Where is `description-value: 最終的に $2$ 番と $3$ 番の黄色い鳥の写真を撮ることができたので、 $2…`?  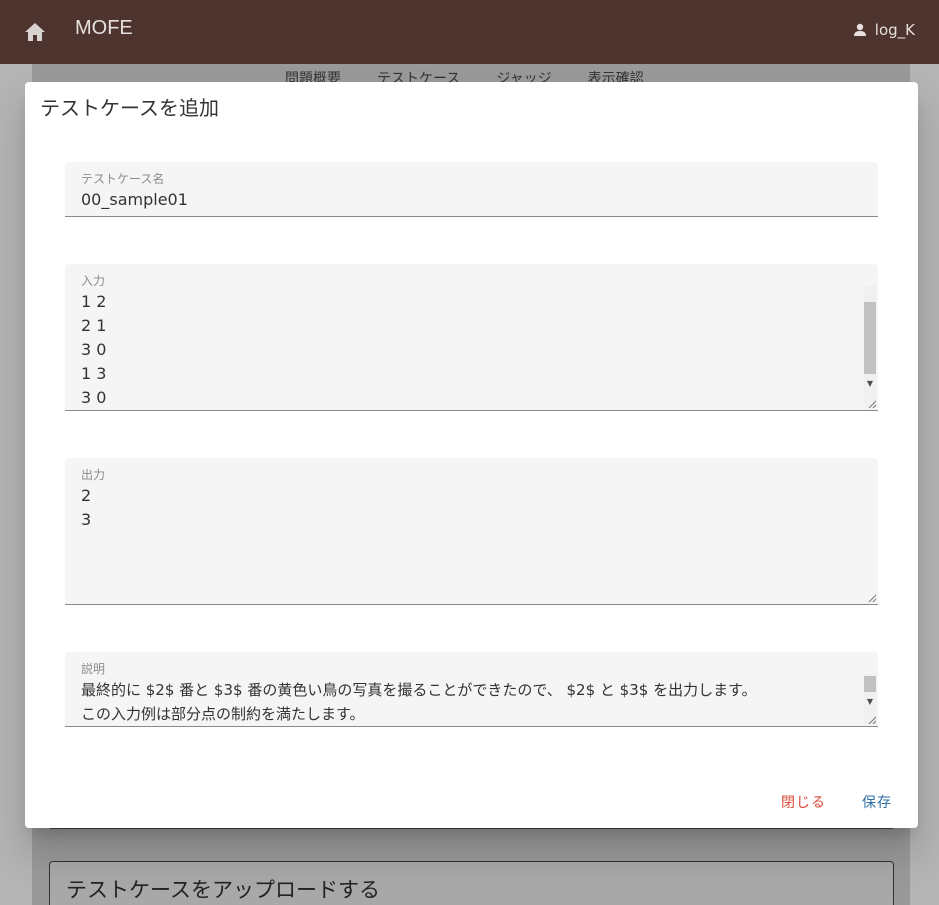 description-value: 最終的に $2$ 番と $3$ 番の黄色い鳥の写真を撮ることができたので、 $2… is located at coordinates (419, 702).